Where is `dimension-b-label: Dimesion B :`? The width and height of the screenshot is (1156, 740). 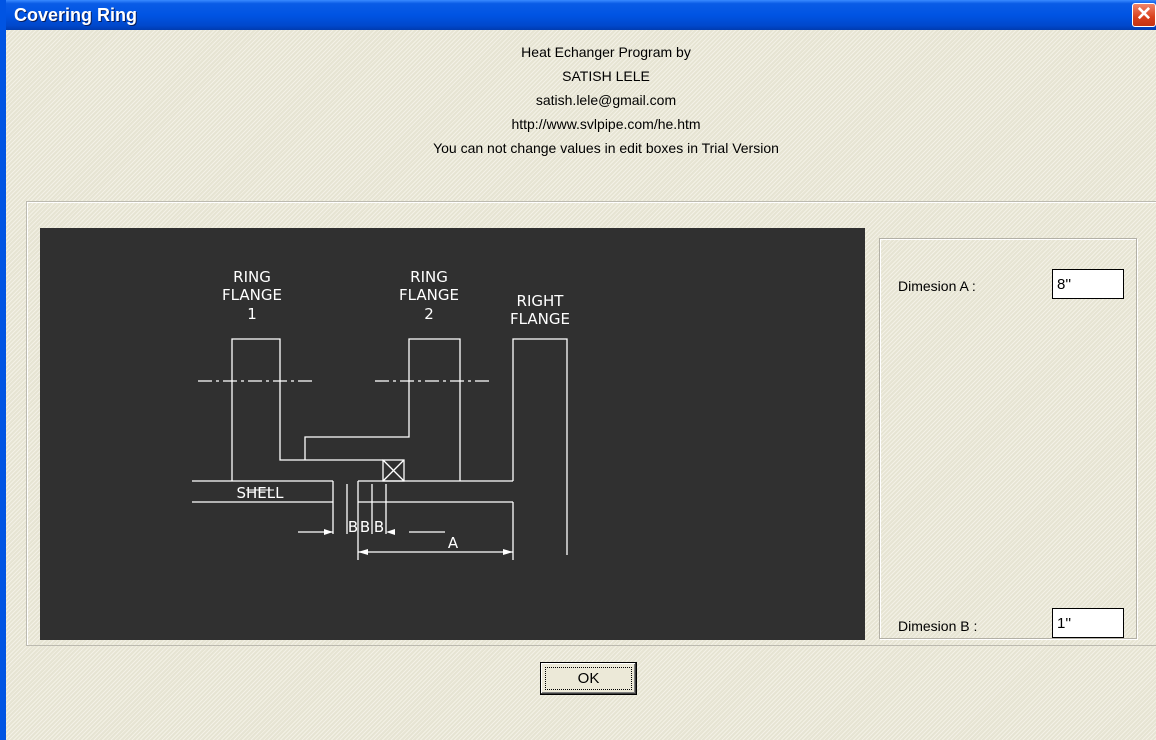
dimension-b-label: Dimesion B : is located at coordinates (938, 626).